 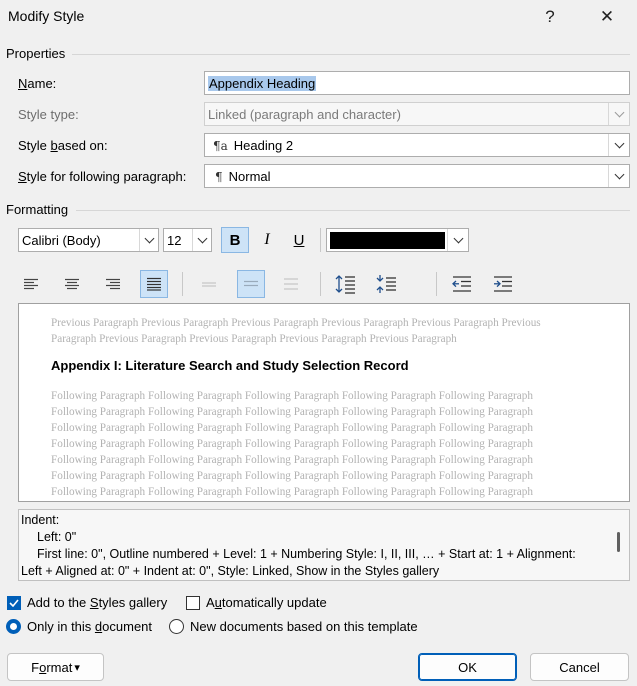 I want to click on description-scrollbar, so click(x=618, y=542).